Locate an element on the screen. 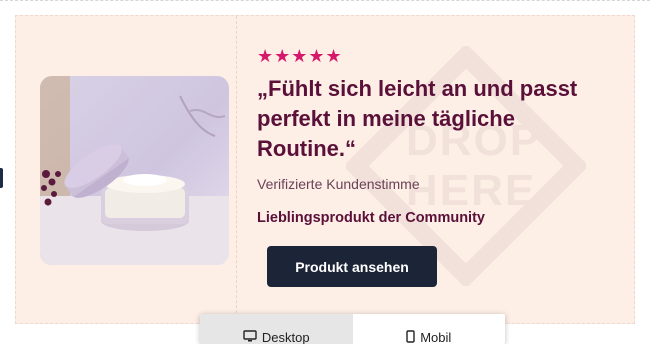  tab-mobile: Mobil is located at coordinates (429, 329).